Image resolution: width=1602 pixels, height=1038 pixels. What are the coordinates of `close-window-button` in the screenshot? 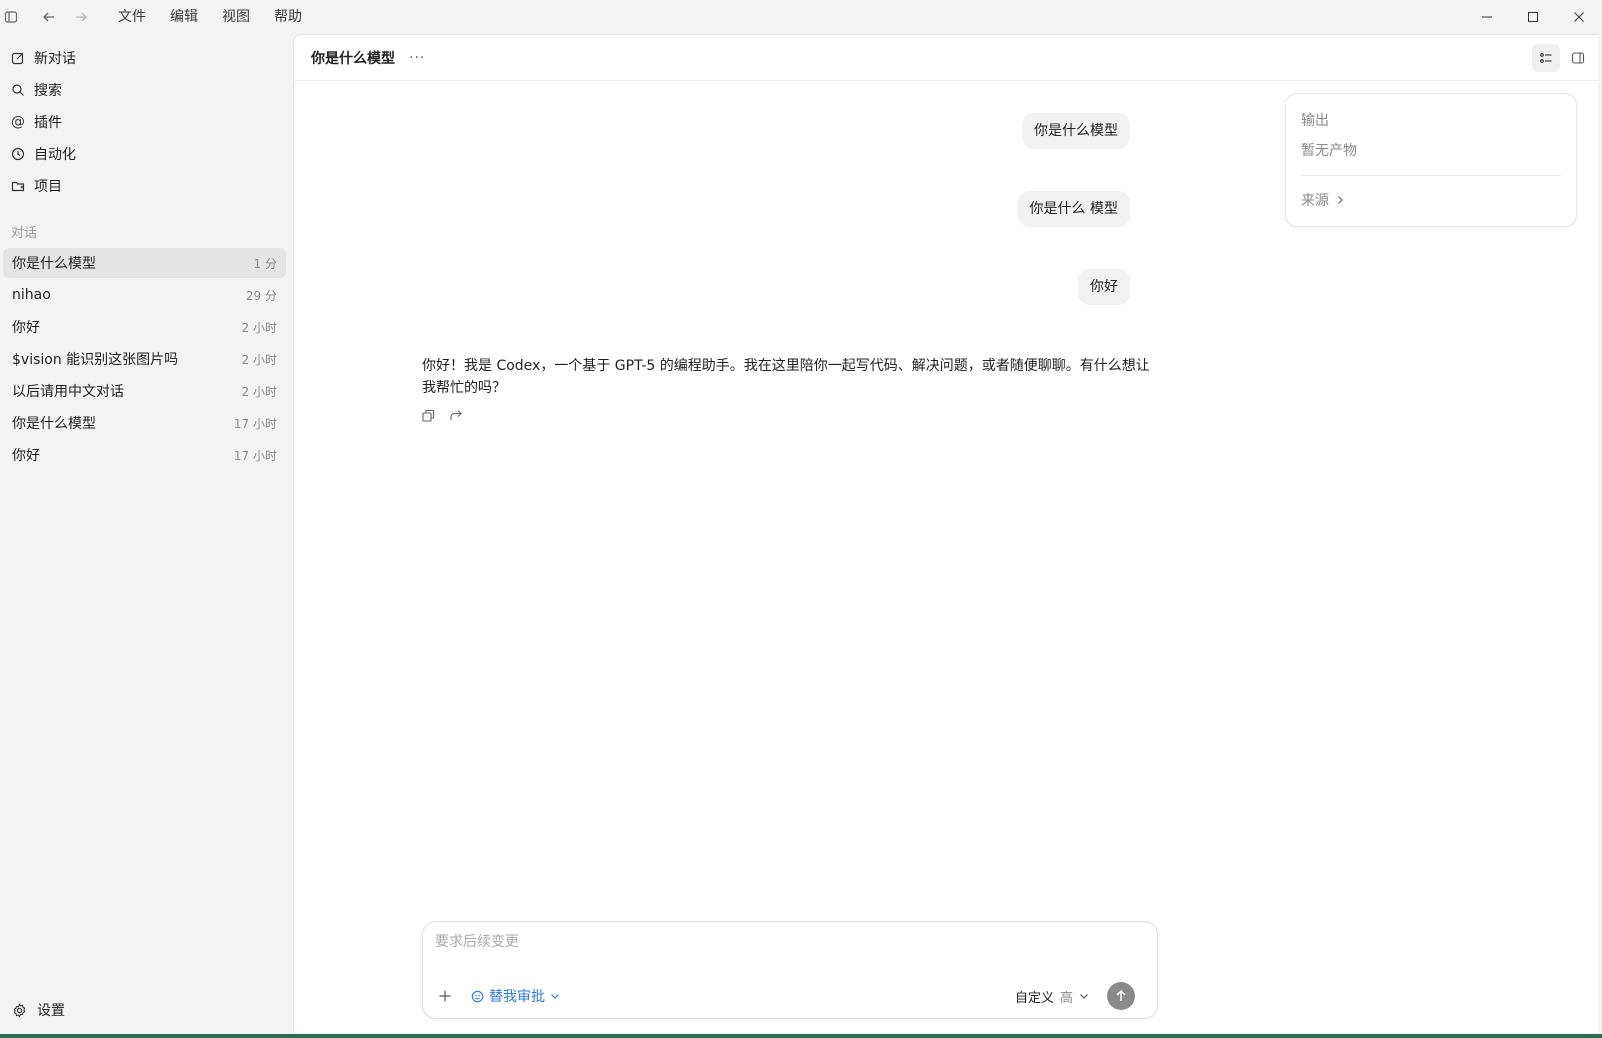 It's located at (1579, 17).